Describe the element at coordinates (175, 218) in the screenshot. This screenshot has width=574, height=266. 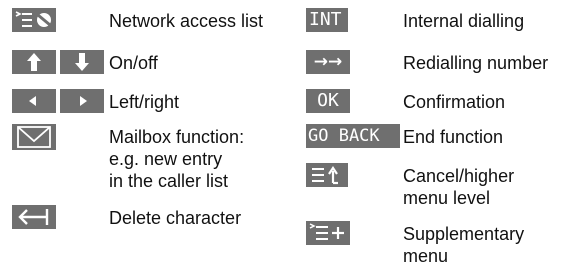
I see `delete-character-label: Delete character` at that location.